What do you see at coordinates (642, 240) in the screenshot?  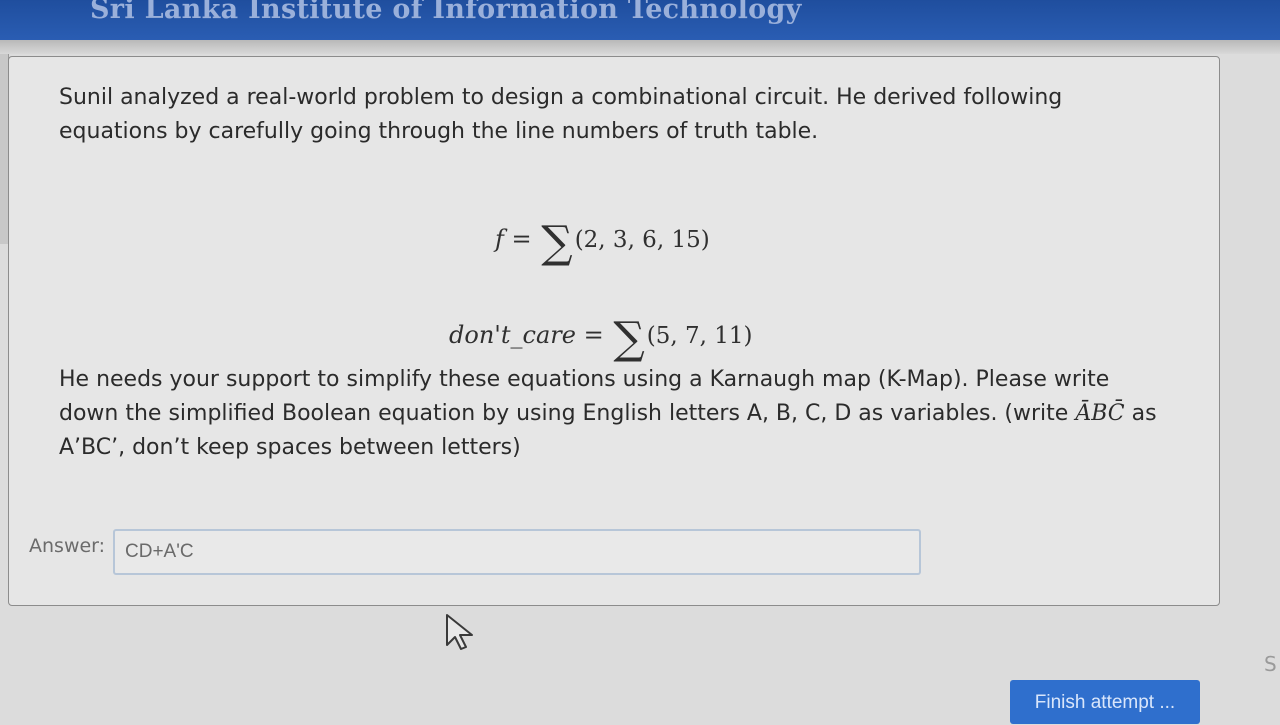 I see `formula-f-terms: (2, 3, 6, 15)` at bounding box center [642, 240].